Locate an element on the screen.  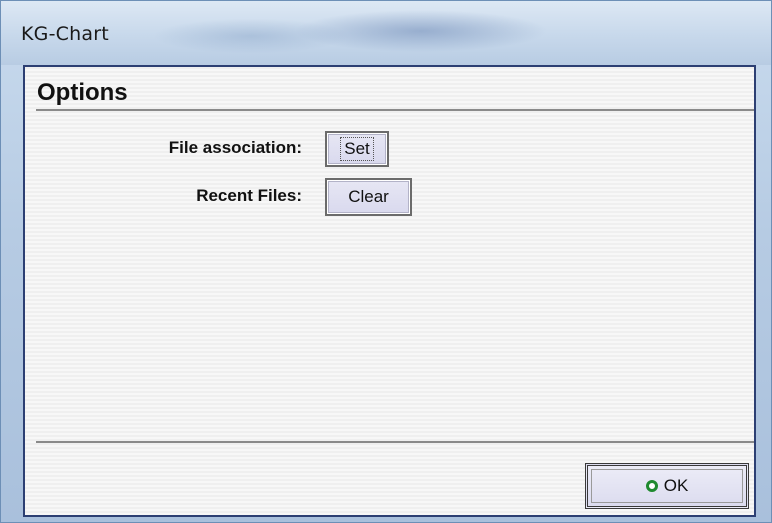
bottom-divider is located at coordinates (395, 442).